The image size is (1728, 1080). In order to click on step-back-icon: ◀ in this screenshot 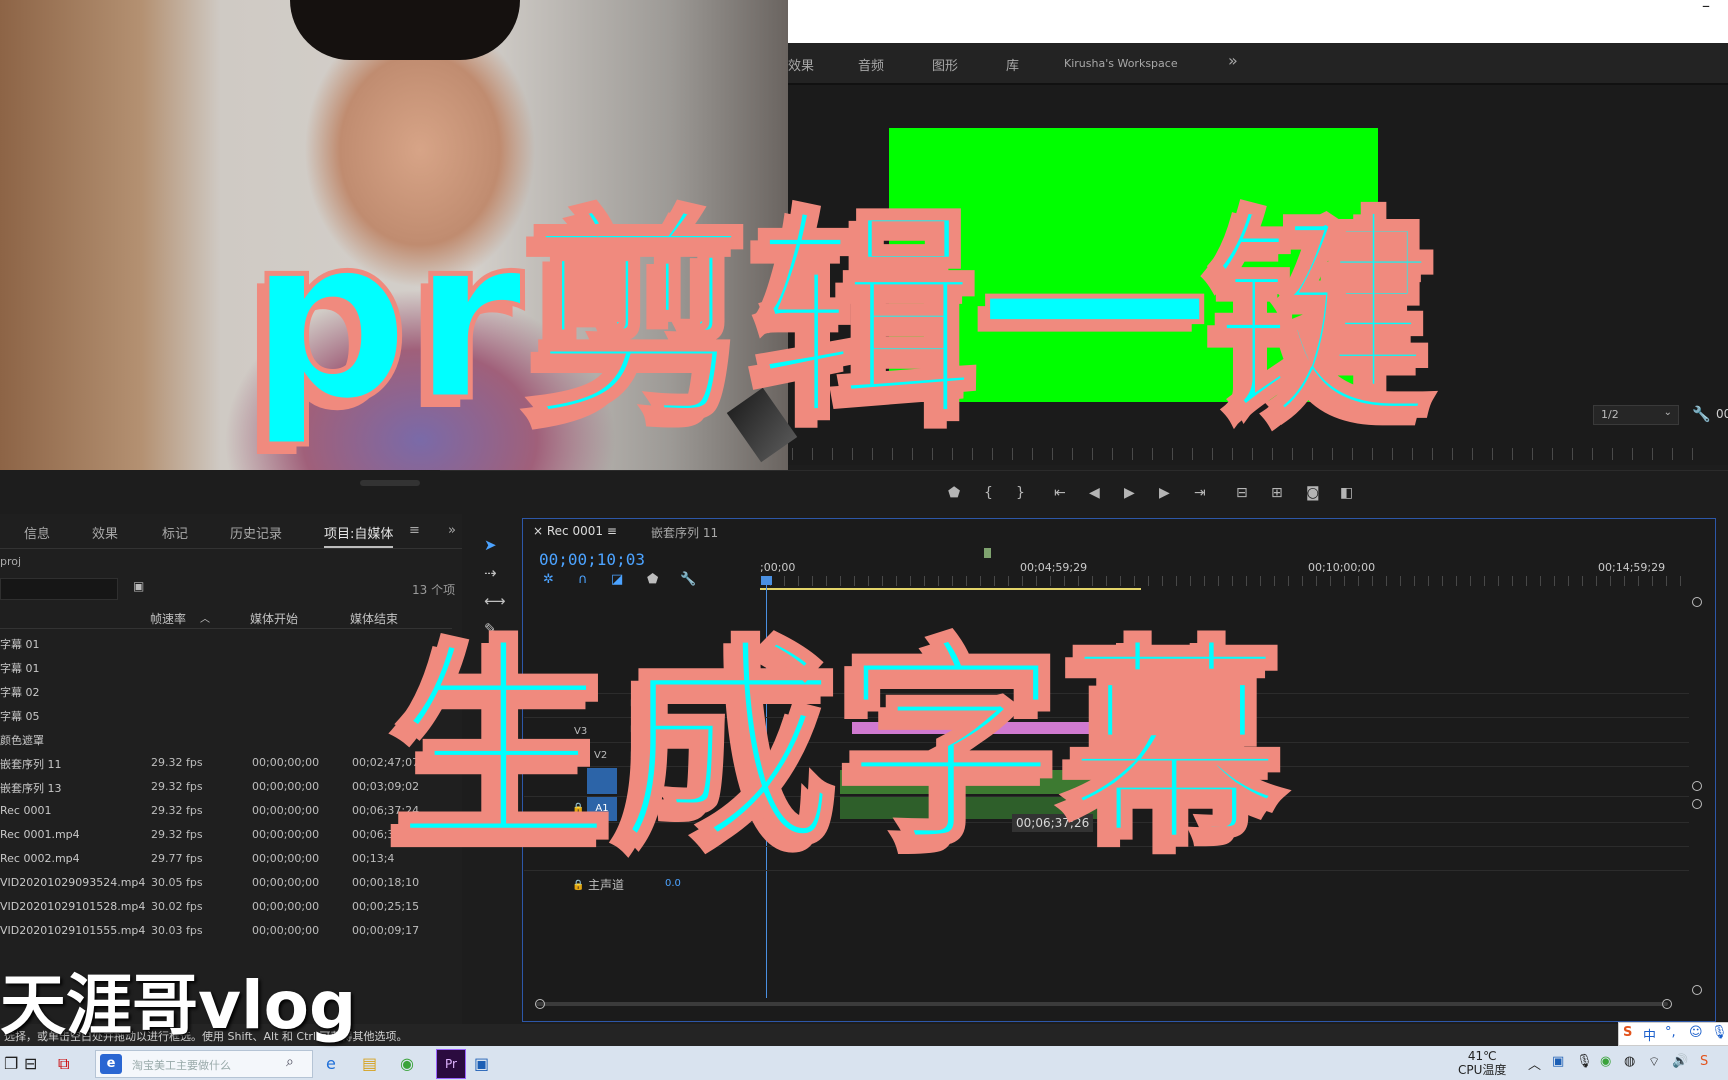, I will do `click(1094, 493)`.